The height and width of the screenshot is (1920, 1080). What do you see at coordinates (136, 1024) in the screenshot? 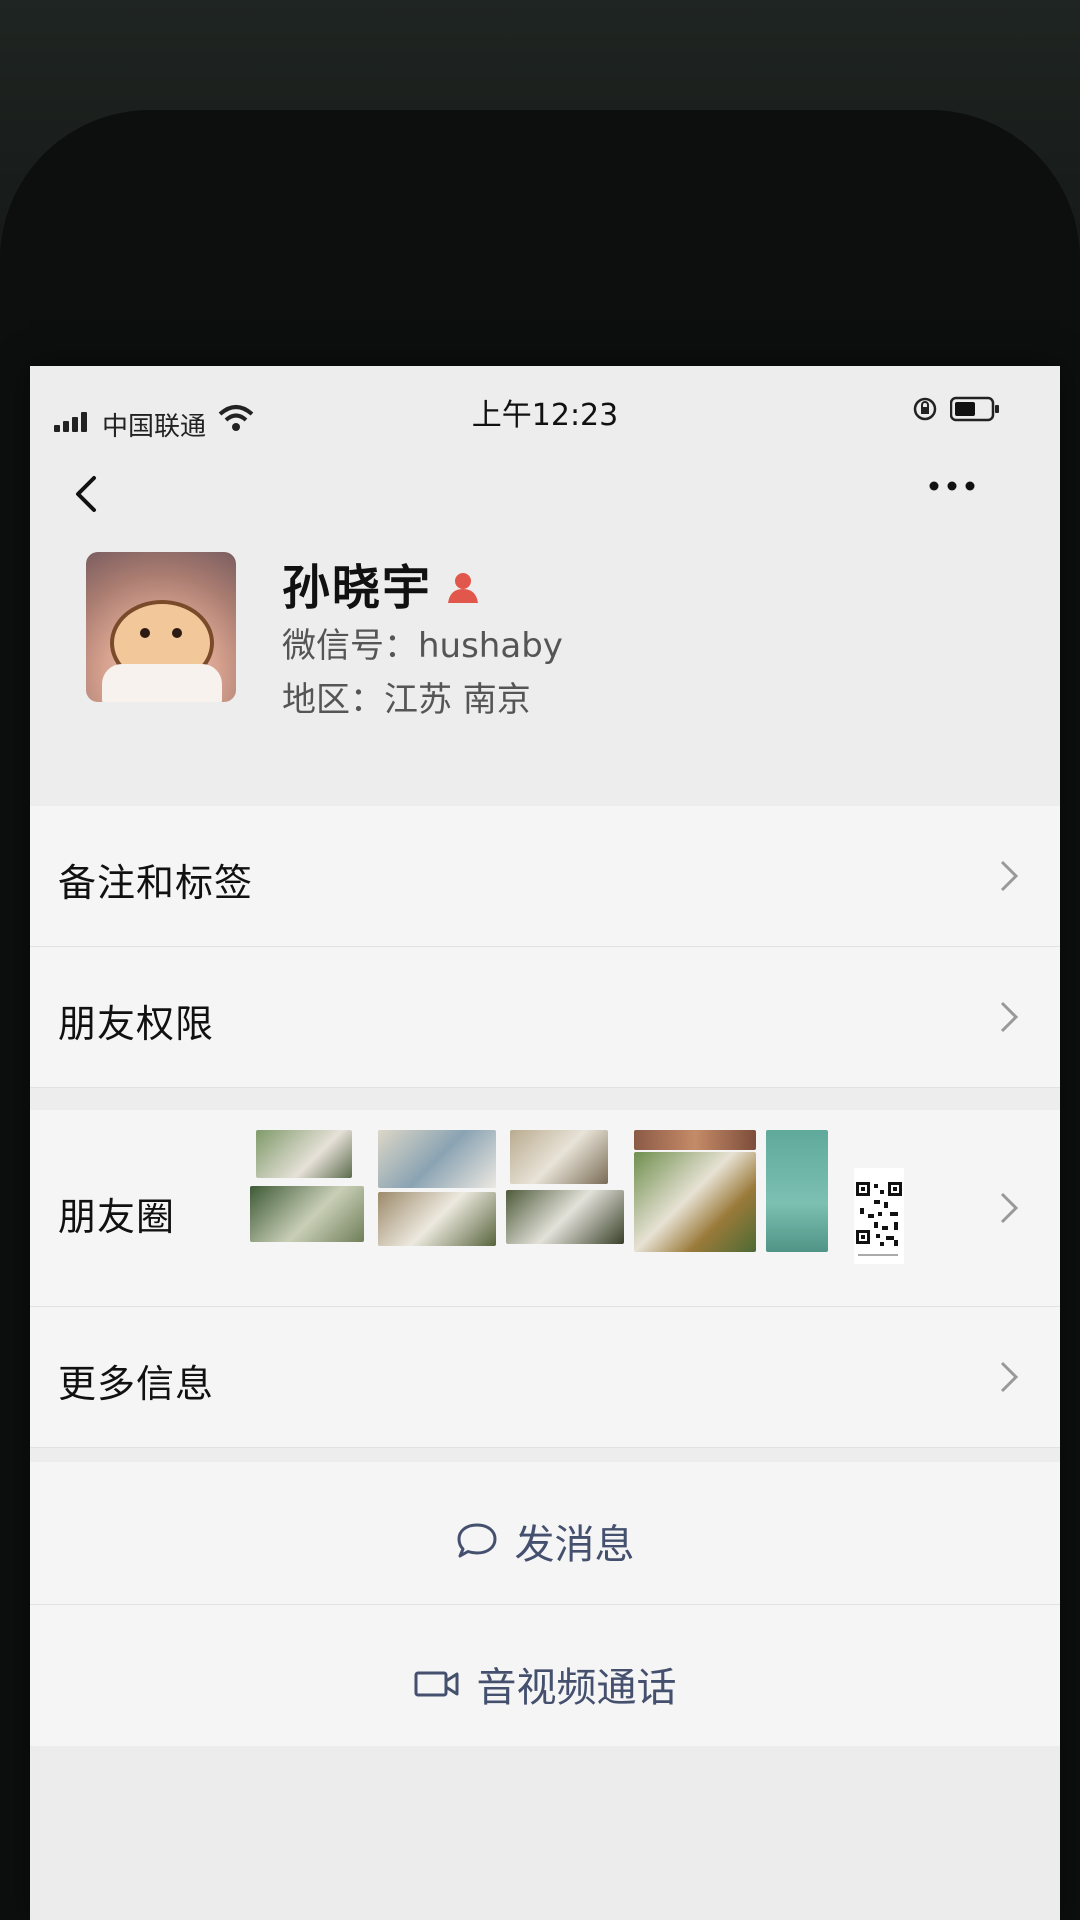
I see `row-permissions-label: 朋友权限` at bounding box center [136, 1024].